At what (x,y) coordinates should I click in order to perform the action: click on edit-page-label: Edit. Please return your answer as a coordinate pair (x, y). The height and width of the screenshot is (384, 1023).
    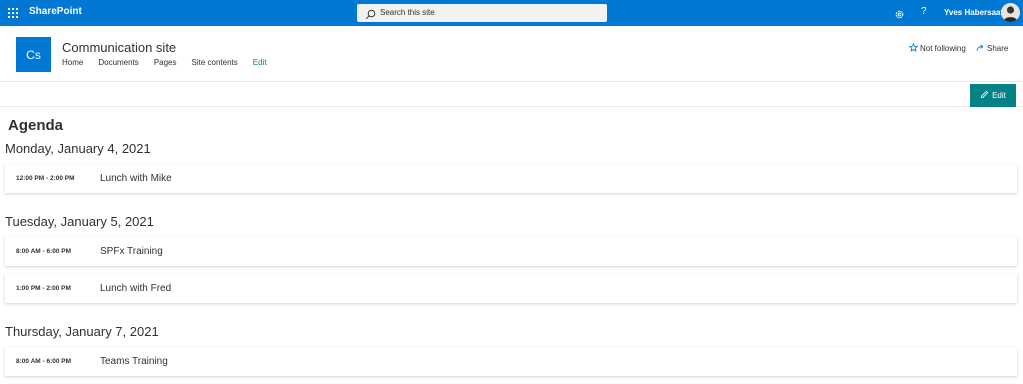
    Looking at the image, I should click on (999, 95).